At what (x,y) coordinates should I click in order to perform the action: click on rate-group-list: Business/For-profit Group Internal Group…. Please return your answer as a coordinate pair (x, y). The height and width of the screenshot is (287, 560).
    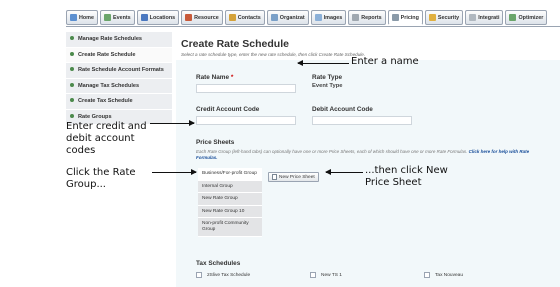
    Looking at the image, I should click on (230, 202).